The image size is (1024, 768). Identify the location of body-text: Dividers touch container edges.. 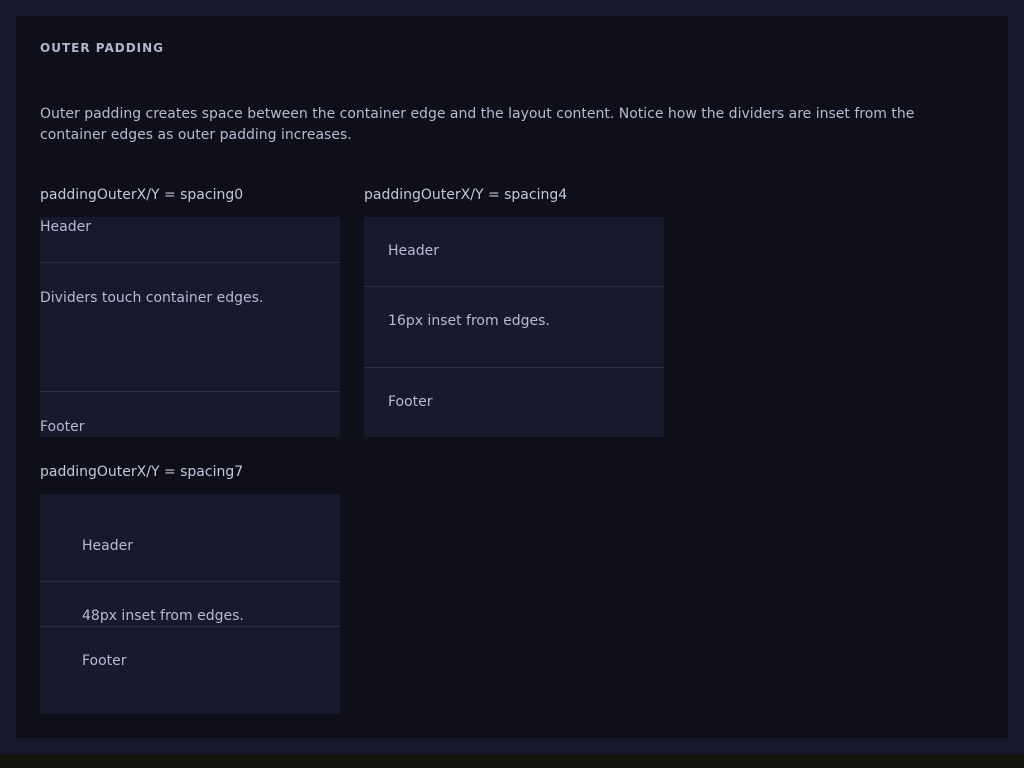
(152, 298).